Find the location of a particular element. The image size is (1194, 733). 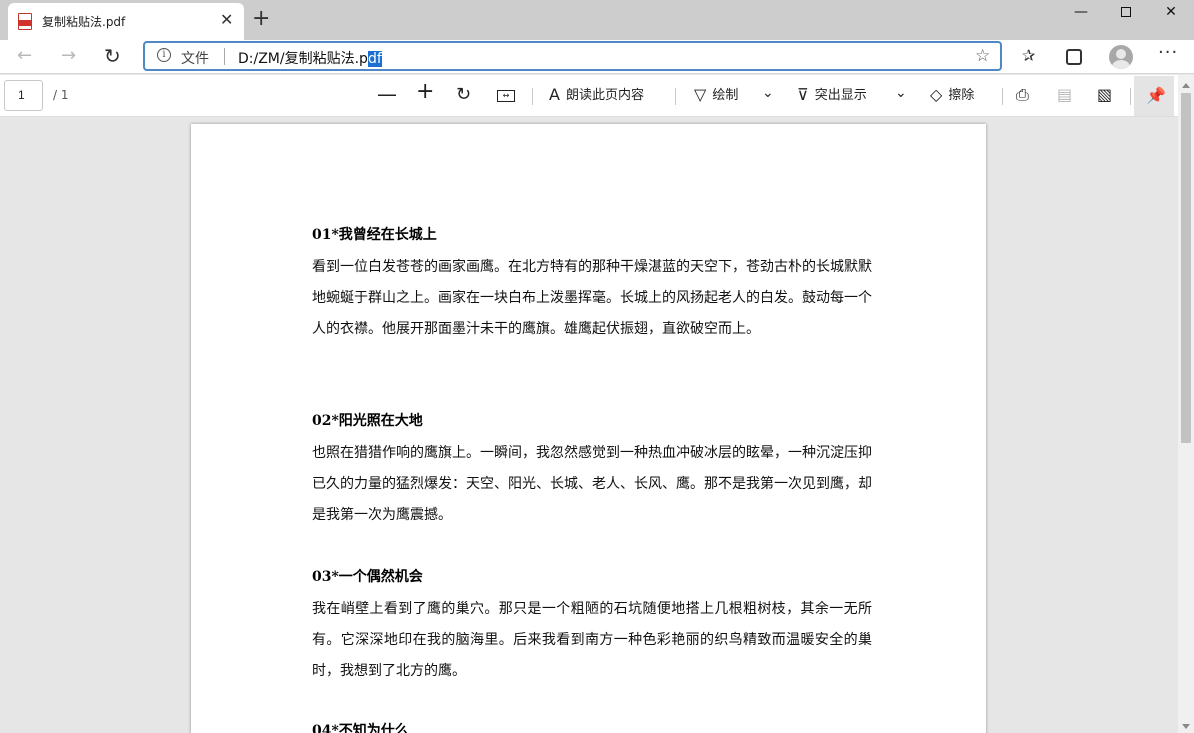

scroll-up-arrow-icon is located at coordinates (1186, 85).